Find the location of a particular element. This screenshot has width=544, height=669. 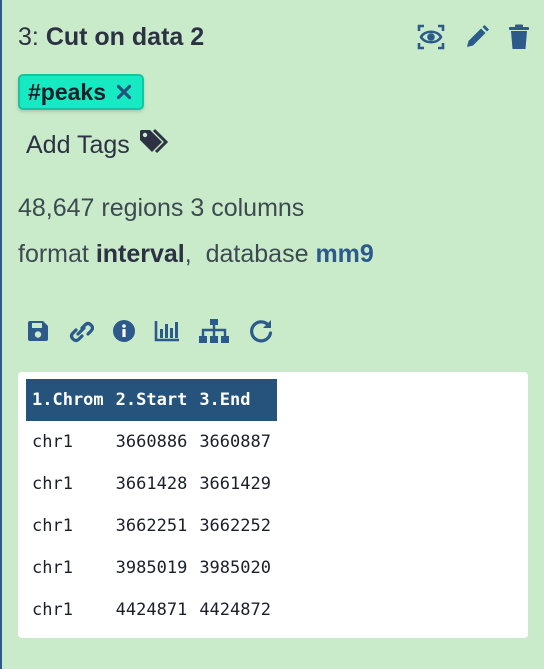

dataset-hid: 3: is located at coordinates (28, 36).